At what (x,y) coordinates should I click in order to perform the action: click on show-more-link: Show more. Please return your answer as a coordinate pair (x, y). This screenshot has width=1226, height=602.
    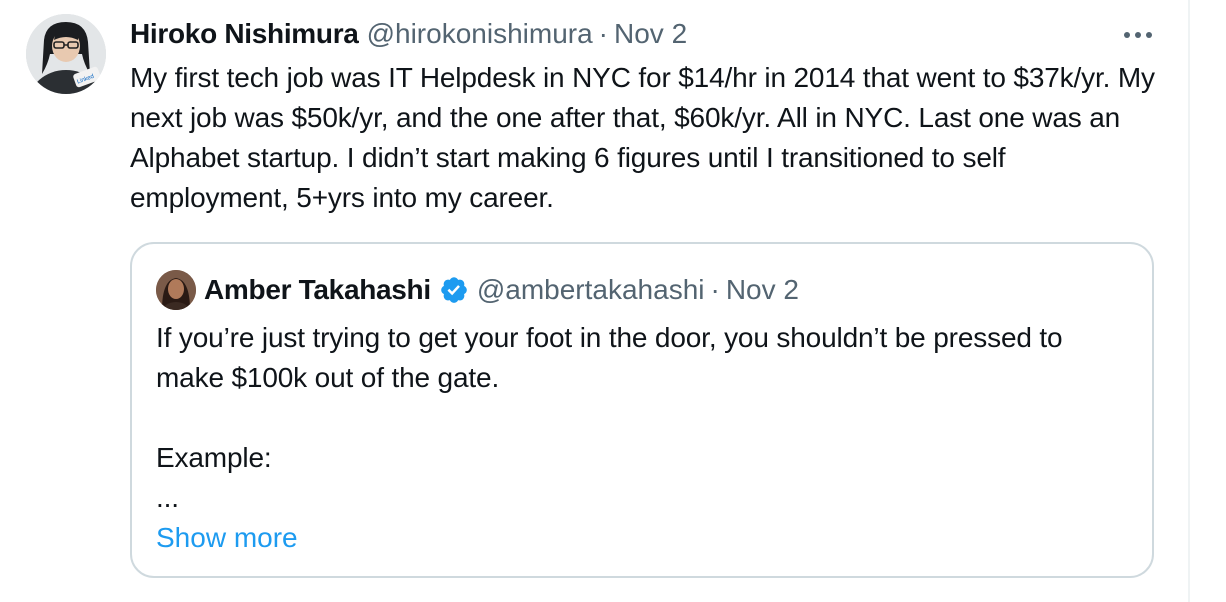
    Looking at the image, I should click on (227, 538).